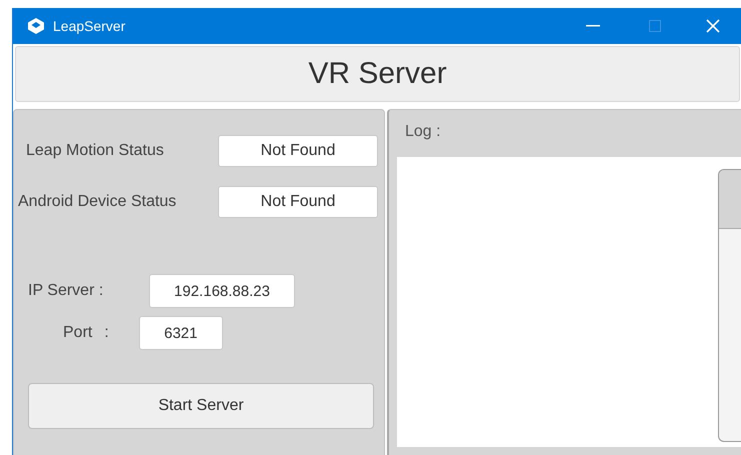  What do you see at coordinates (180, 333) in the screenshot?
I see `port-field: 6321` at bounding box center [180, 333].